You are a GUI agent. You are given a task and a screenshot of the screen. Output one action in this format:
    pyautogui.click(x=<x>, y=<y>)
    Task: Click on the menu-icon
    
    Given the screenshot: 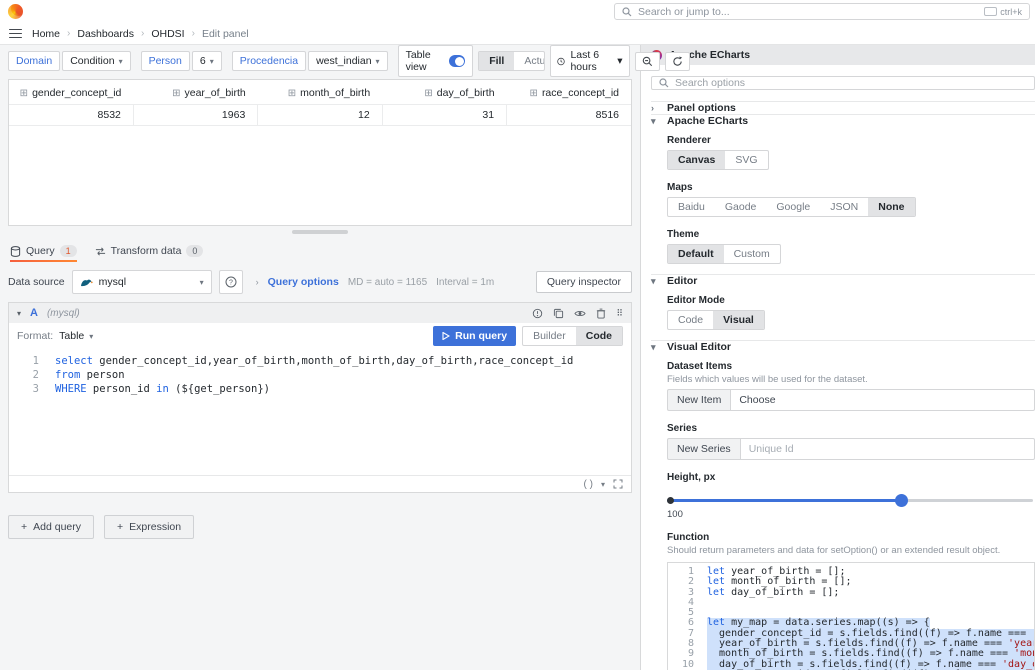 What is the action you would take?
    pyautogui.click(x=15, y=33)
    